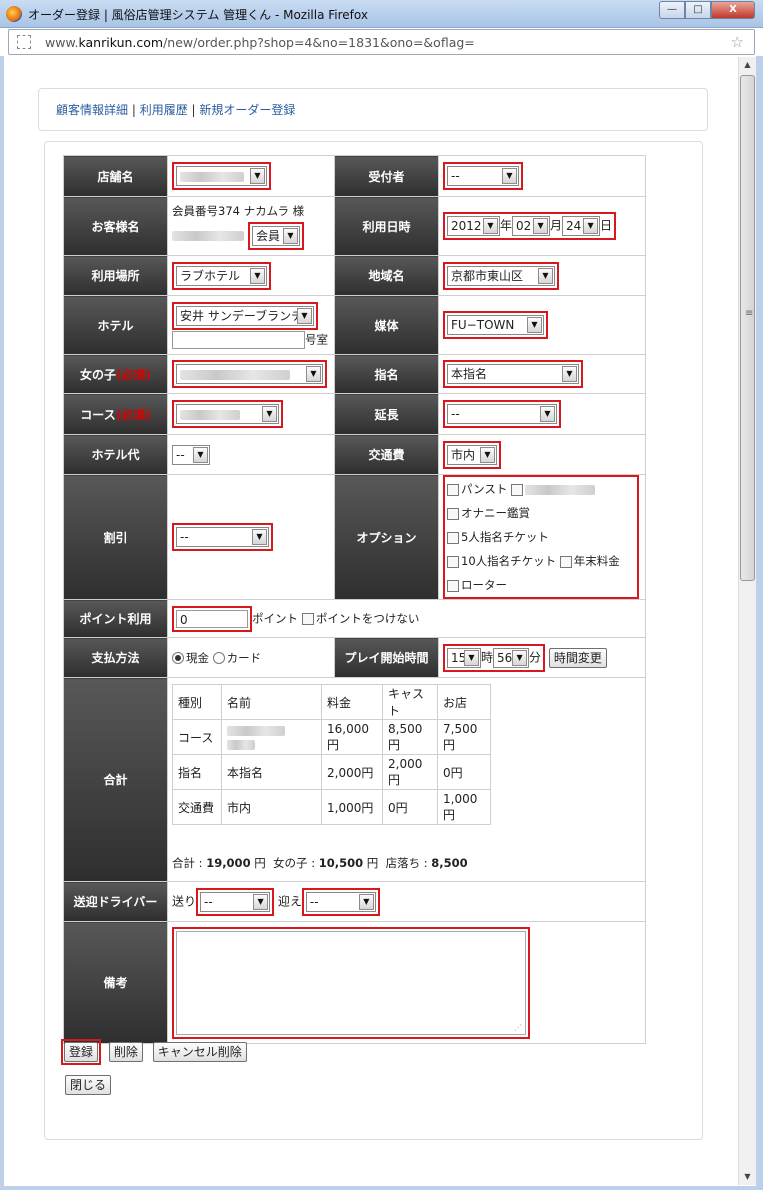 The image size is (763, 1190). What do you see at coordinates (747, 328) in the screenshot?
I see `scroll-thumb: ≡` at bounding box center [747, 328].